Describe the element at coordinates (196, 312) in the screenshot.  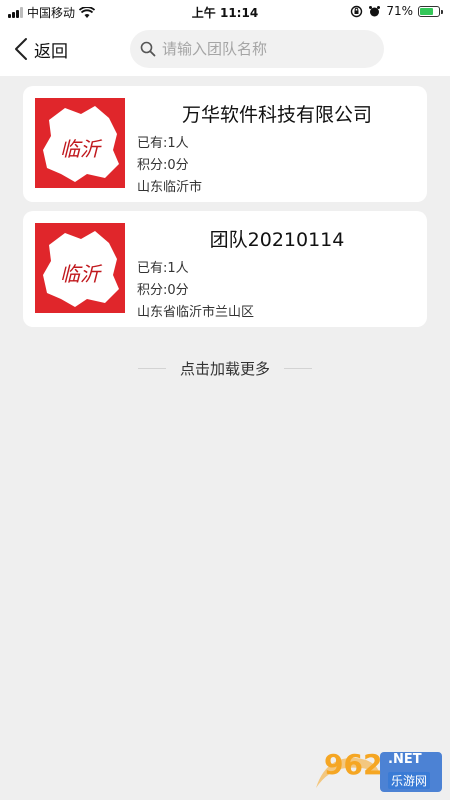
I see `team-location: 山东省临沂市兰山区` at that location.